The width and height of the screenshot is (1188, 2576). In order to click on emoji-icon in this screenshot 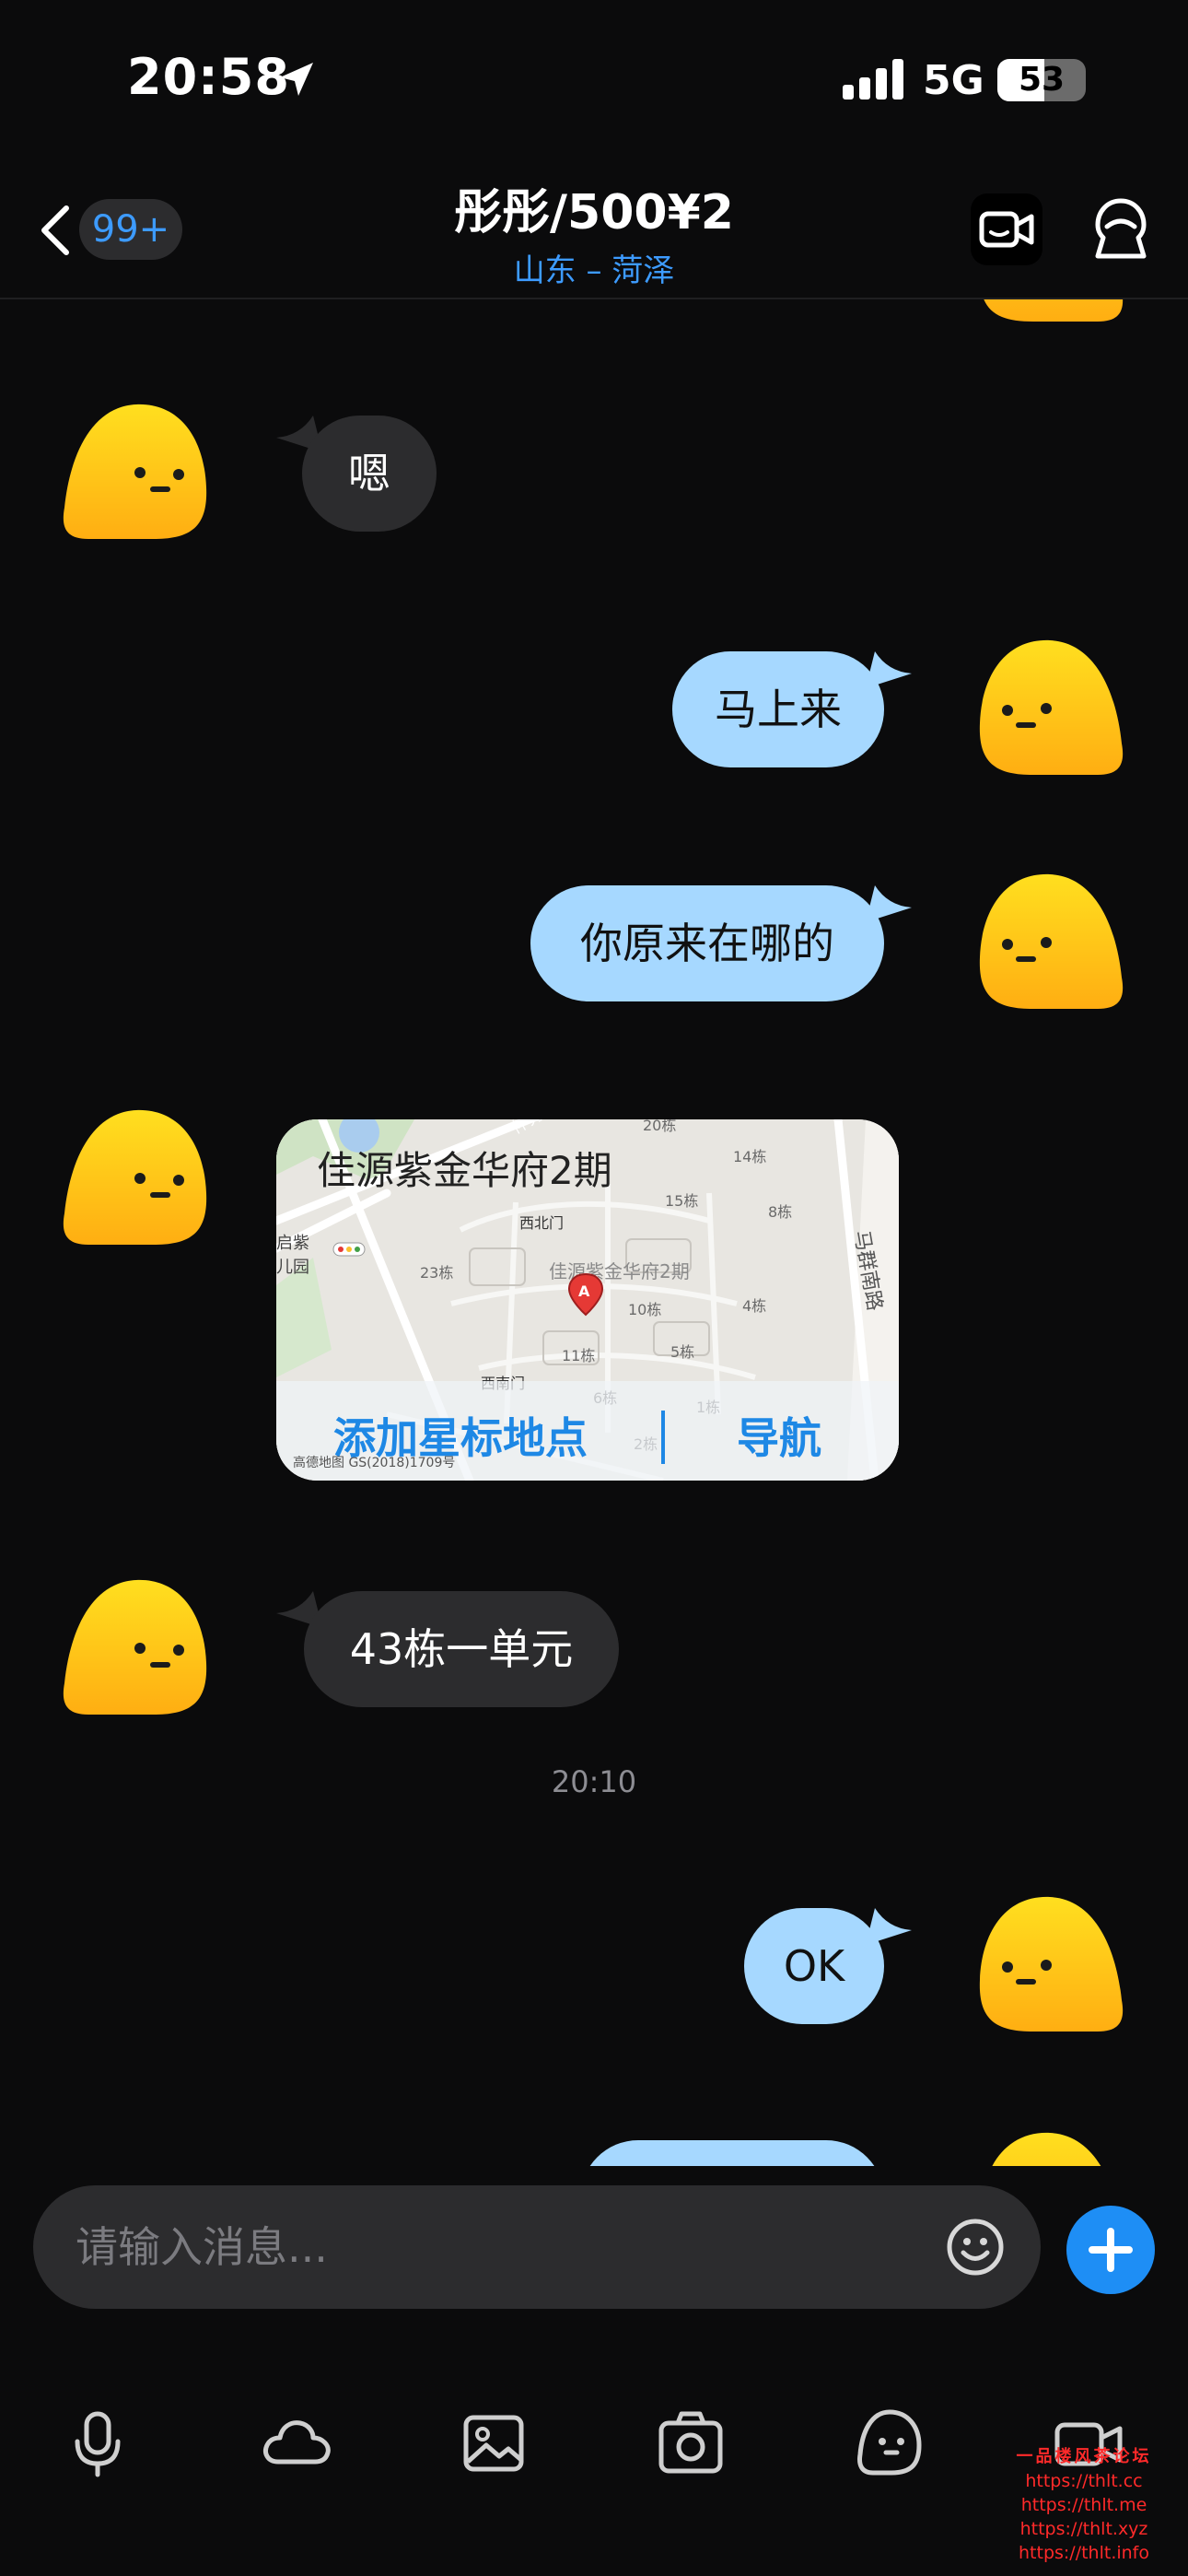, I will do `click(976, 2247)`.